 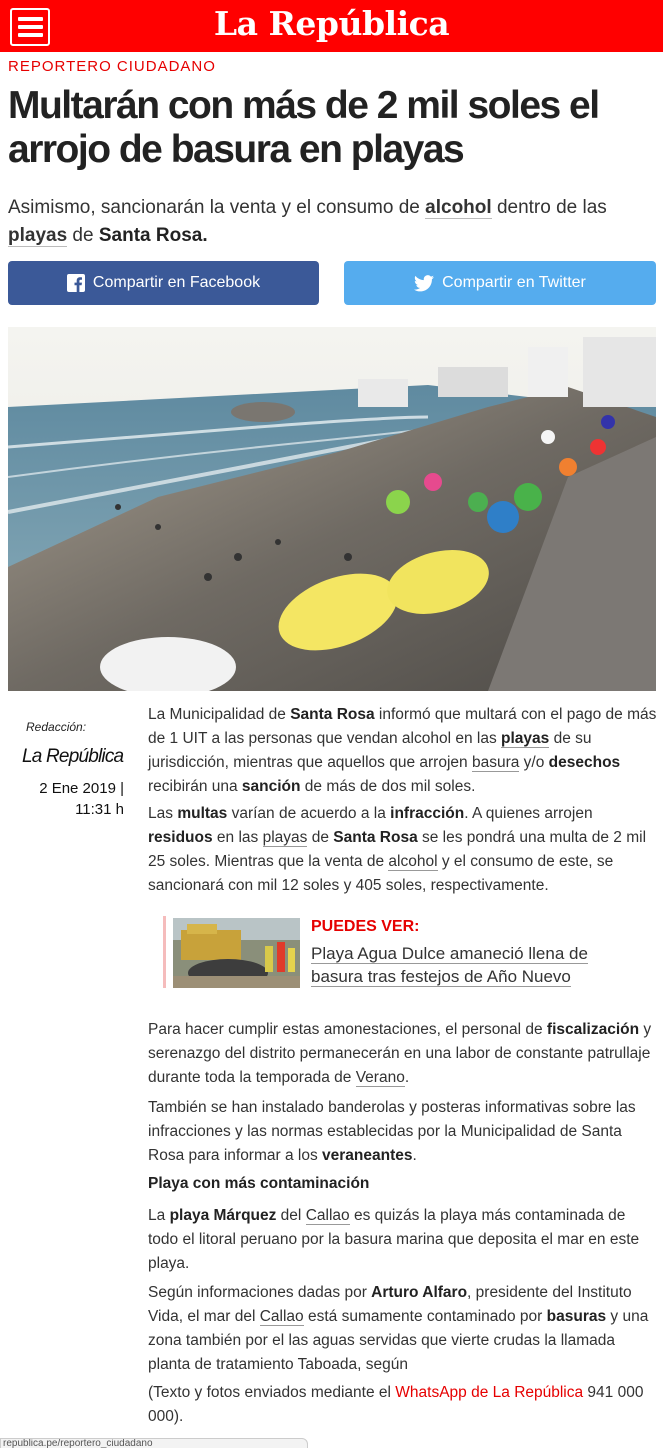 I want to click on share-twitter-button: Compartir en Twitter, so click(x=500, y=283).